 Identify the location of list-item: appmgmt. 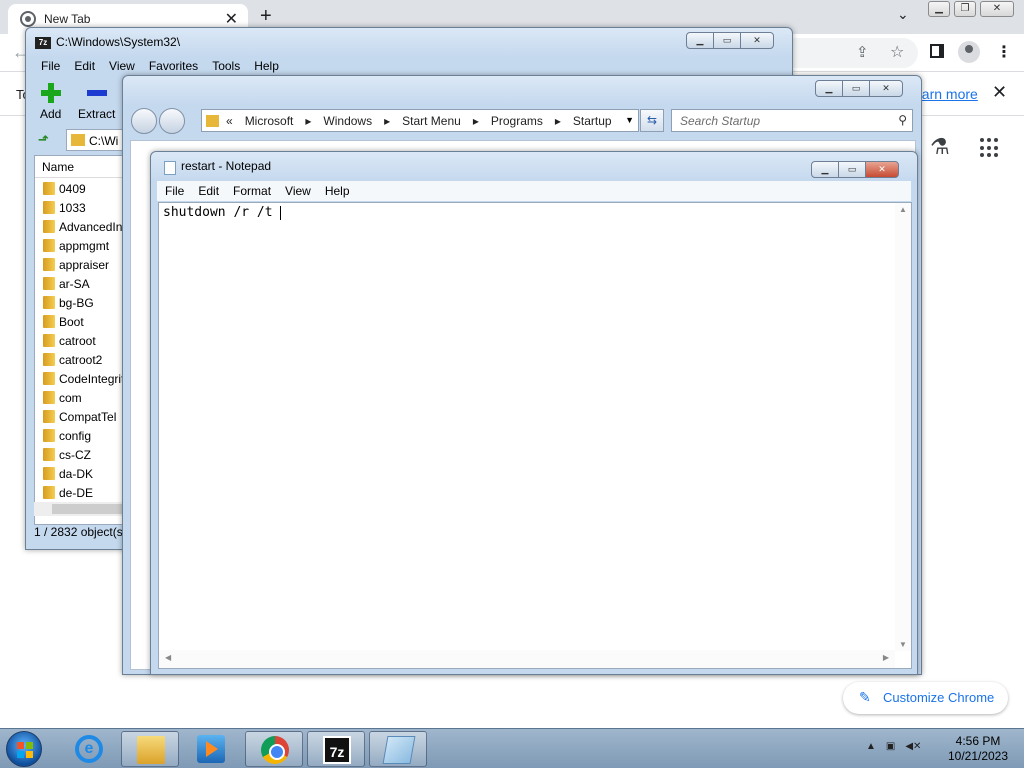
(84, 244).